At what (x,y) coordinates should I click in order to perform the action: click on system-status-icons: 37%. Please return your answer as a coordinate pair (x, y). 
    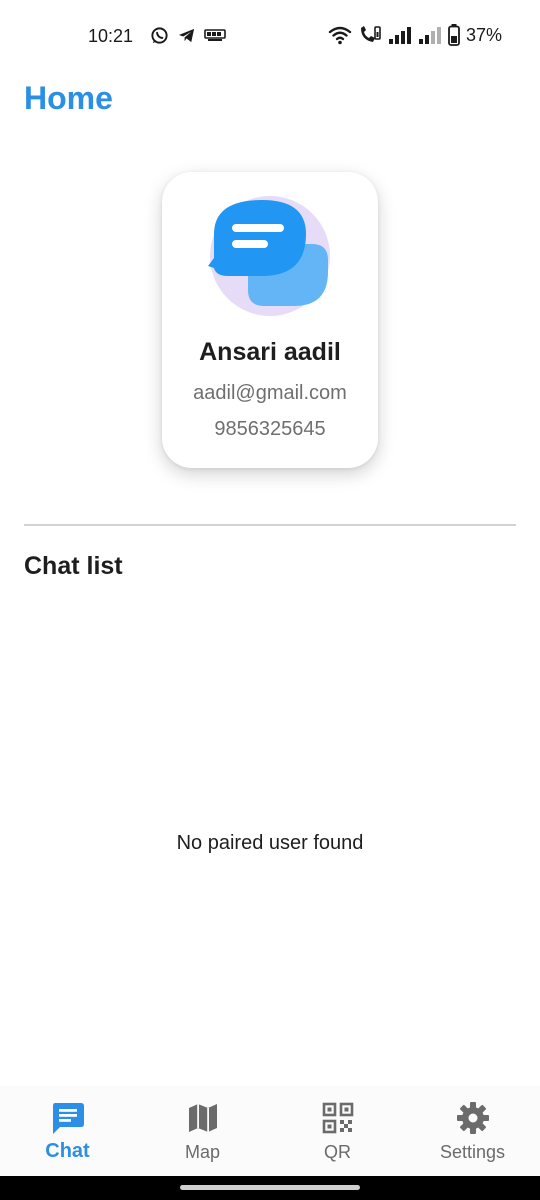
    Looking at the image, I should click on (415, 35).